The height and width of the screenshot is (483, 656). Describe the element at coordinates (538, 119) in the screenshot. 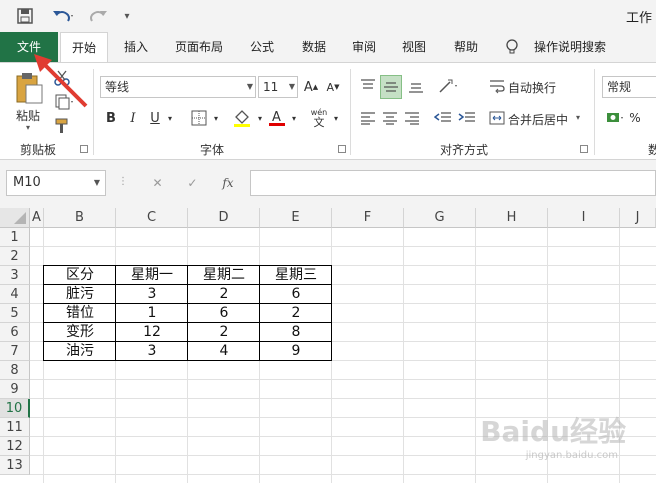

I see `merge-center-label: 合并后居中` at that location.